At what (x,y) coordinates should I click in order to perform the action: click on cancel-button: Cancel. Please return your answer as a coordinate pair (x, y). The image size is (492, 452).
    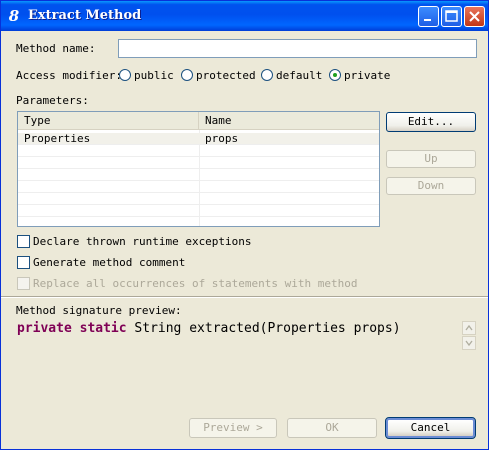
    Looking at the image, I should click on (430, 428).